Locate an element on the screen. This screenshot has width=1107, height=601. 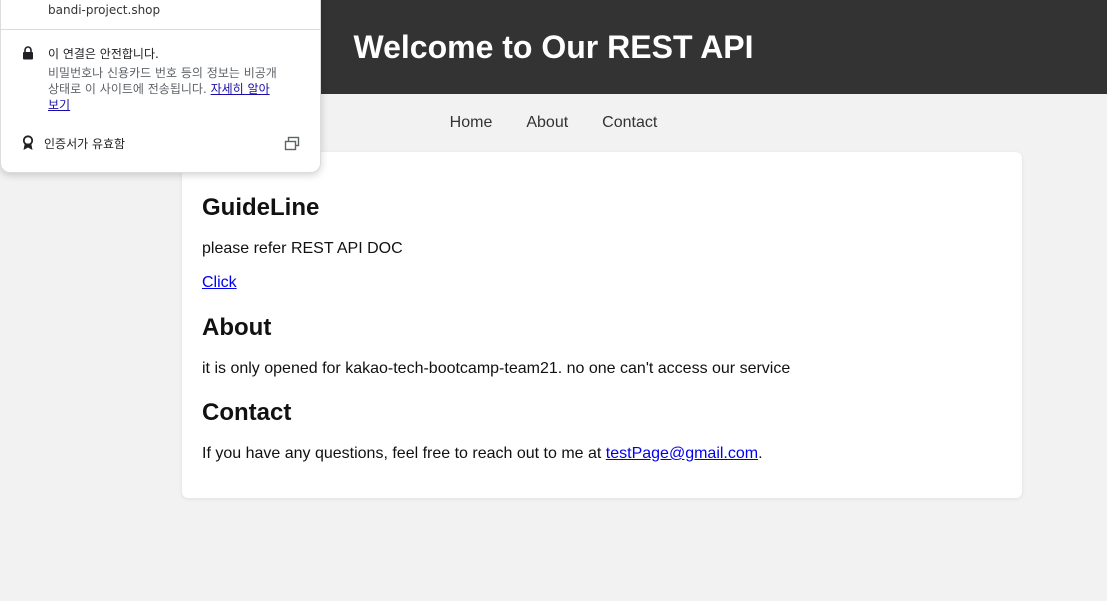
guideline-link-wrap: Click is located at coordinates (219, 283).